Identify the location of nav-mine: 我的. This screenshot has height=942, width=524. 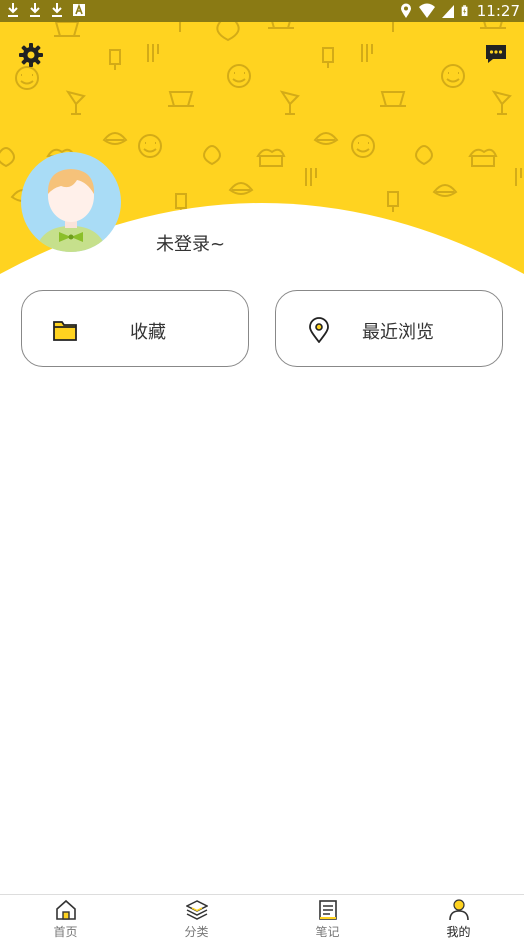
(458, 918).